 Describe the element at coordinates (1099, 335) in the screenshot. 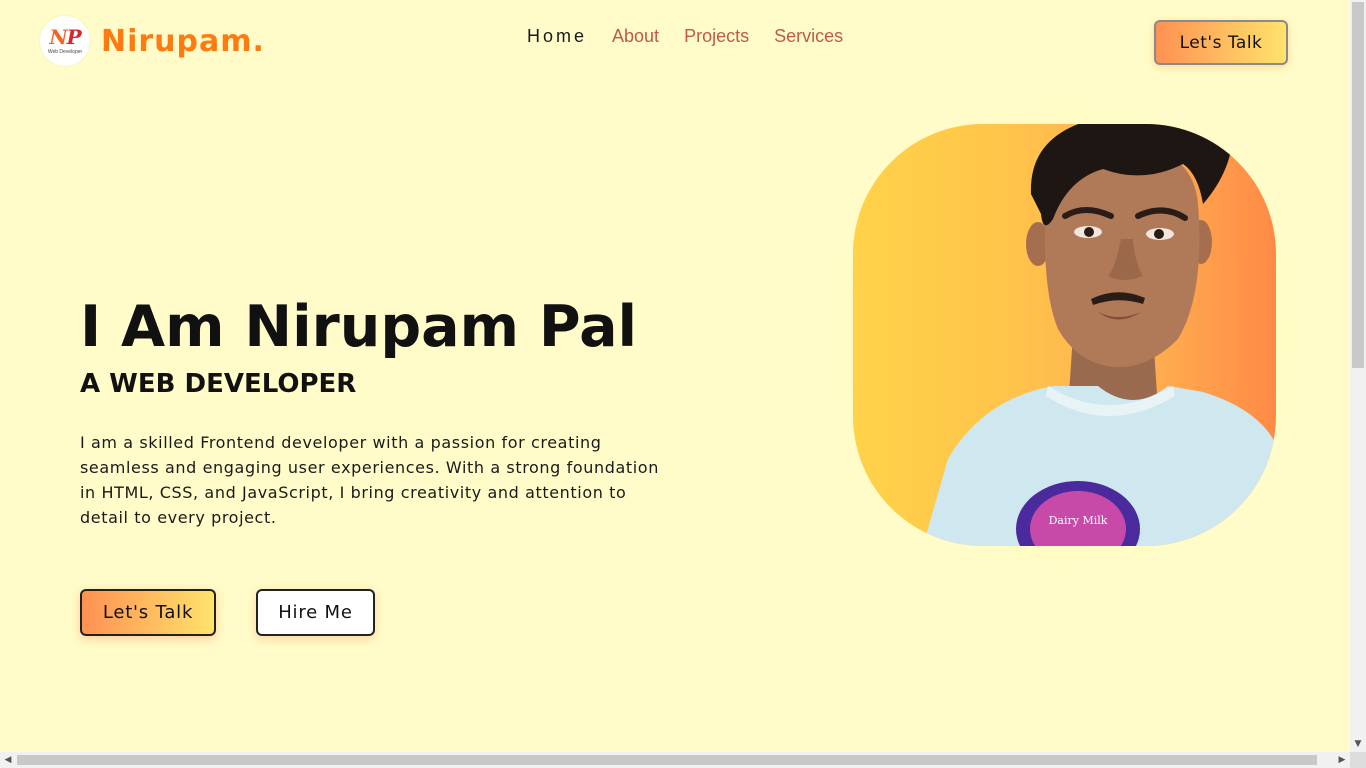

I see `person-photo-icon: Dairy Milk` at that location.